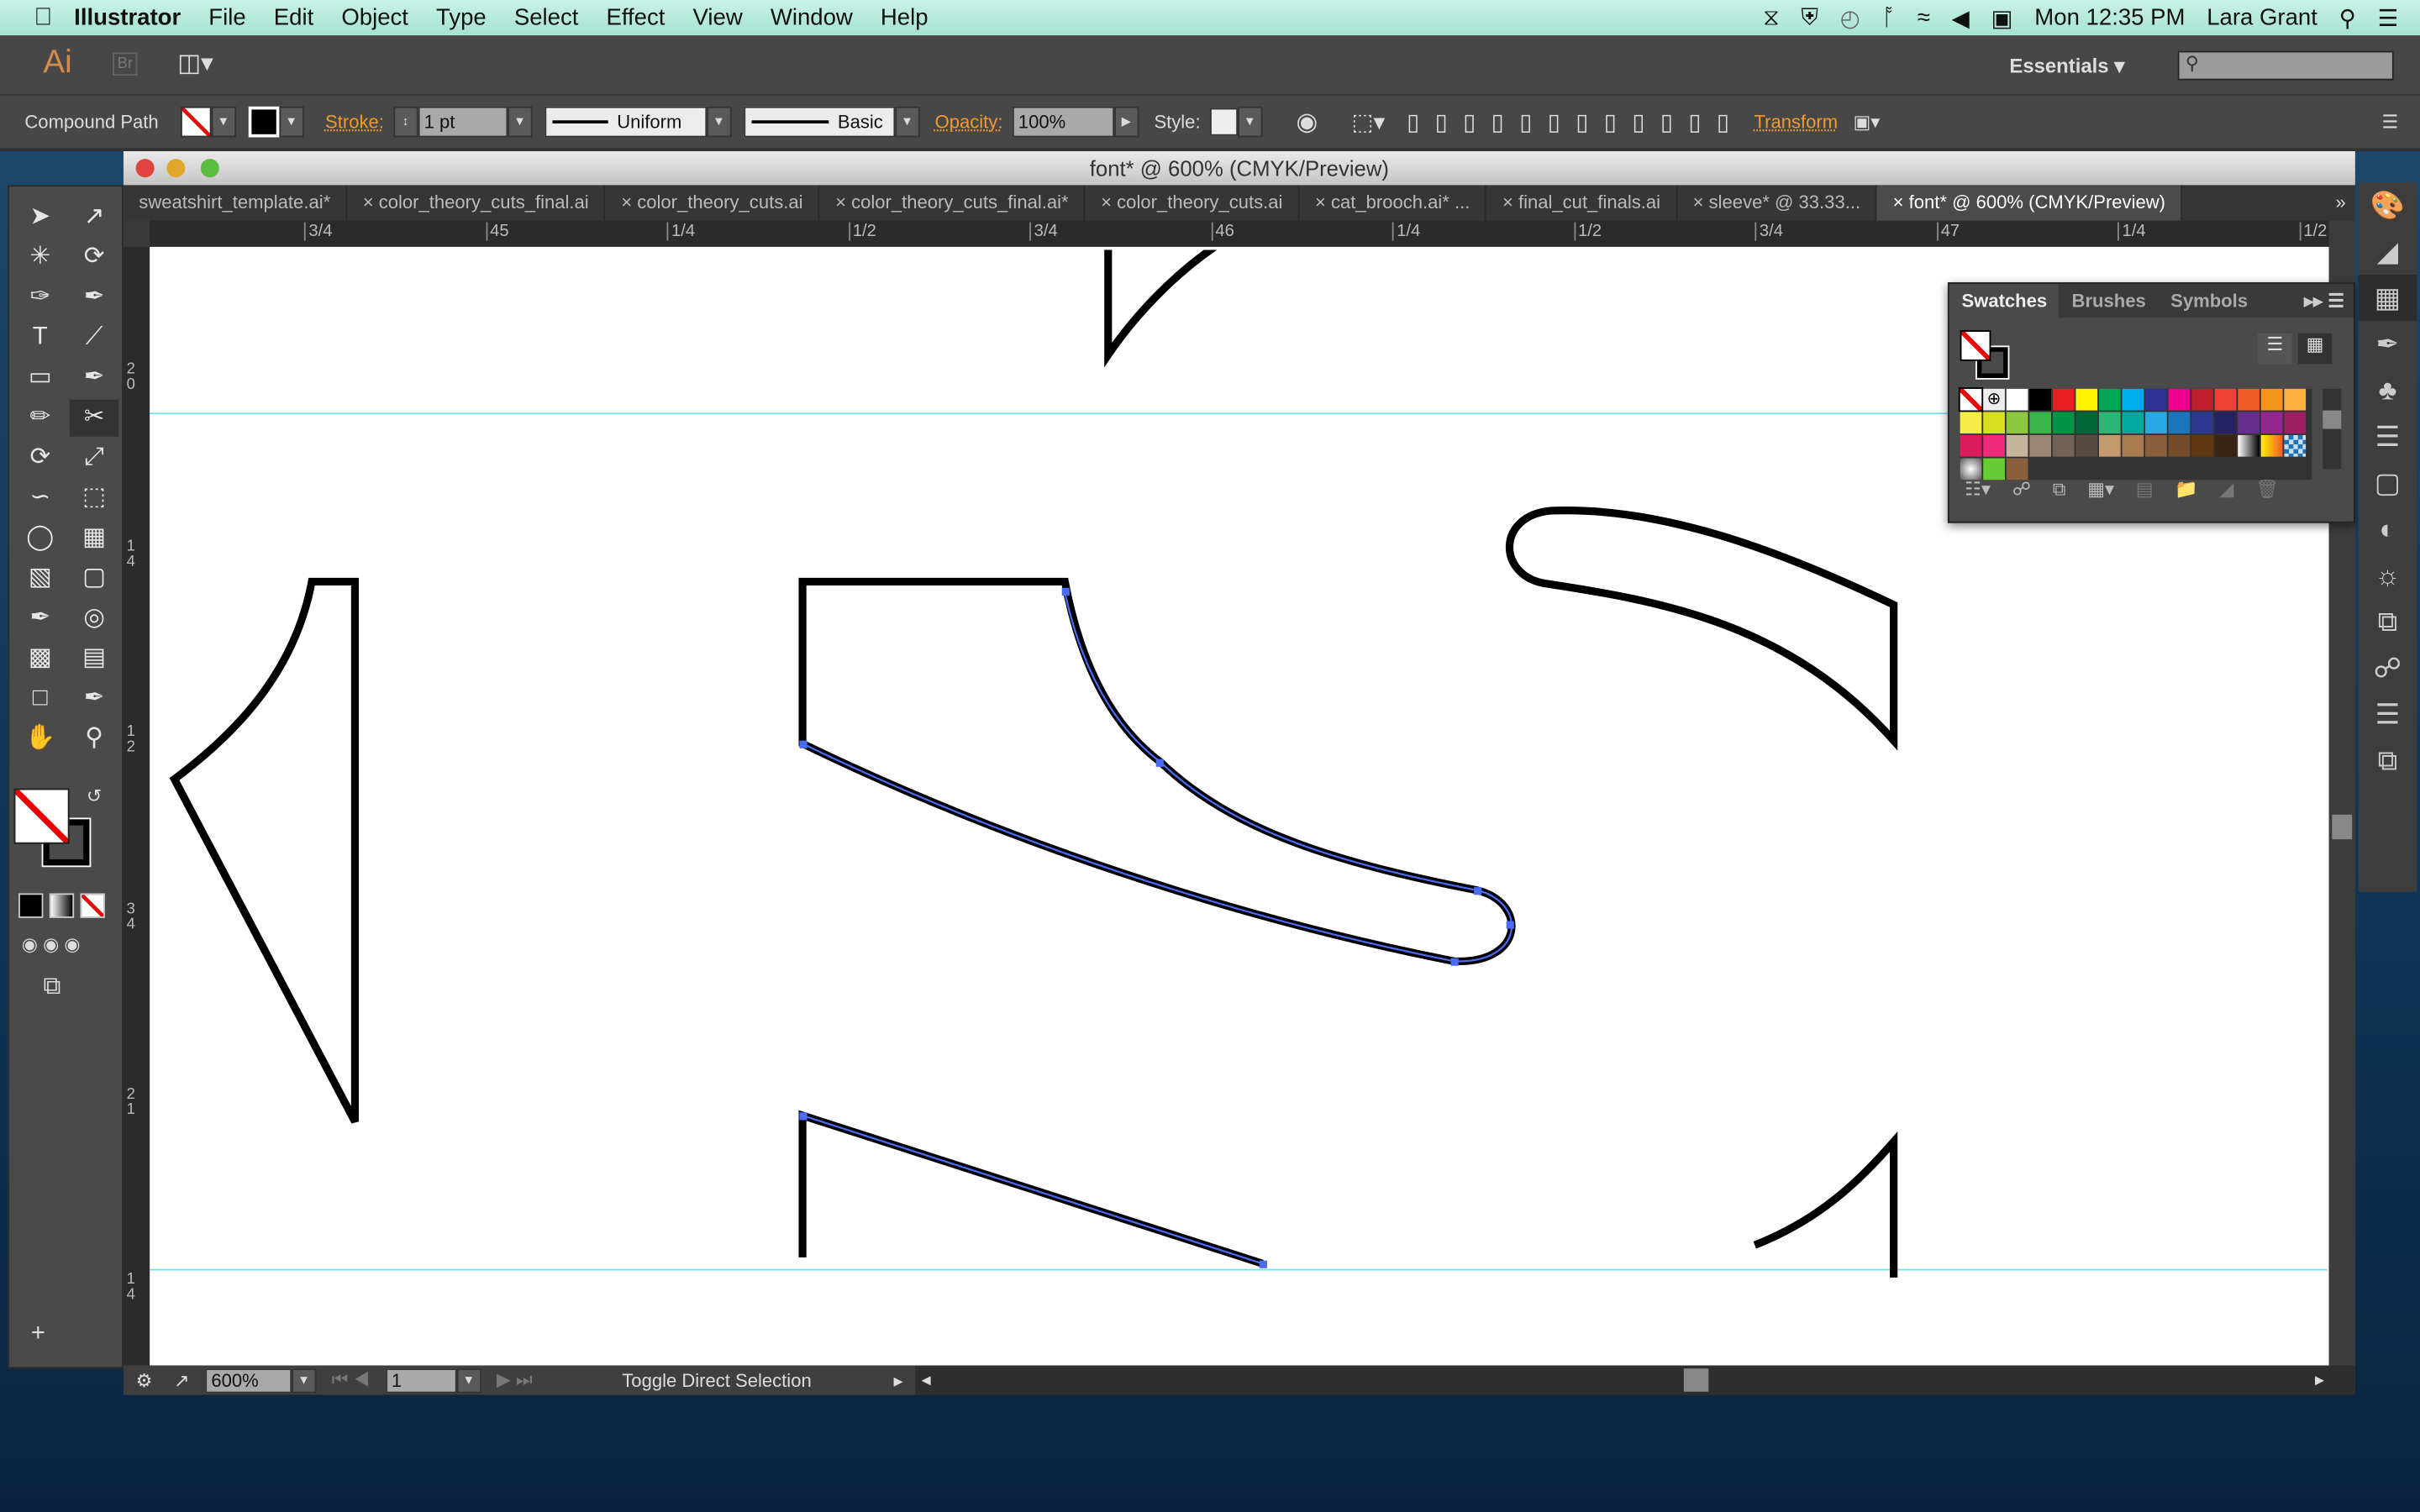  What do you see at coordinates (2209, 301) in the screenshot?
I see `tab-symbols: Symbols` at bounding box center [2209, 301].